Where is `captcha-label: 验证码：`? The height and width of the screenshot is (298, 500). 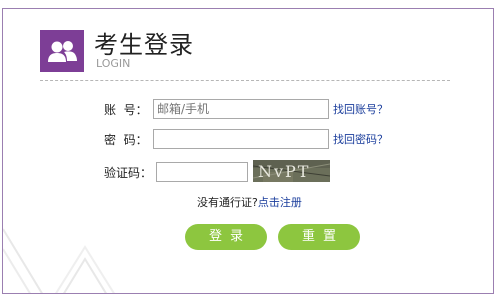
captcha-label: 验证码： is located at coordinates (128, 173).